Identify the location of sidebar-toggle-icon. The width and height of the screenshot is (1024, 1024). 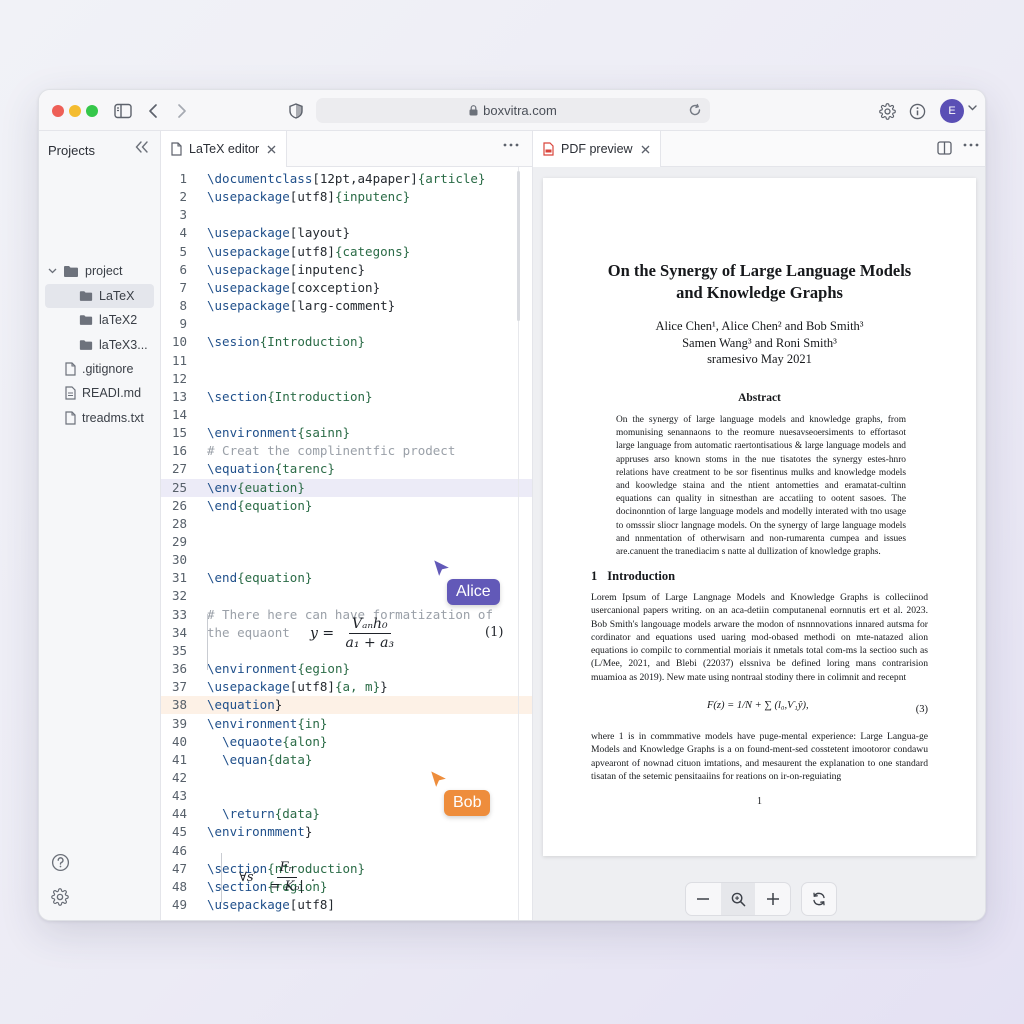
(123, 111).